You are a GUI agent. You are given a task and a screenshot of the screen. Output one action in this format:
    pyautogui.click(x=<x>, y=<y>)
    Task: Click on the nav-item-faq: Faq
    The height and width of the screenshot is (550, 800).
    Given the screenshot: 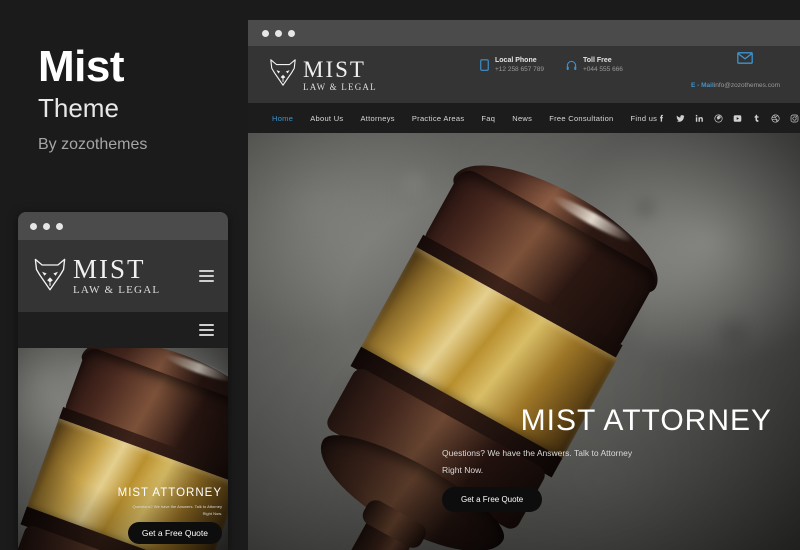 What is the action you would take?
    pyautogui.click(x=488, y=118)
    